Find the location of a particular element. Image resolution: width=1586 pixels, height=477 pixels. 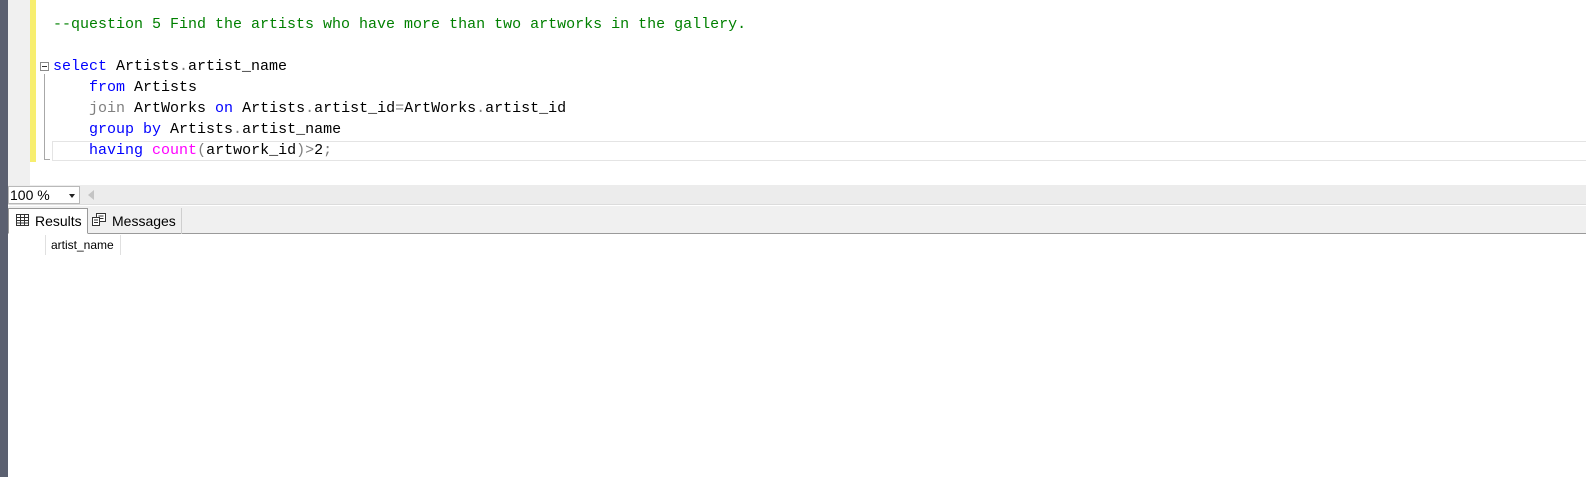

tab-results-label: Results is located at coordinates (58, 221).